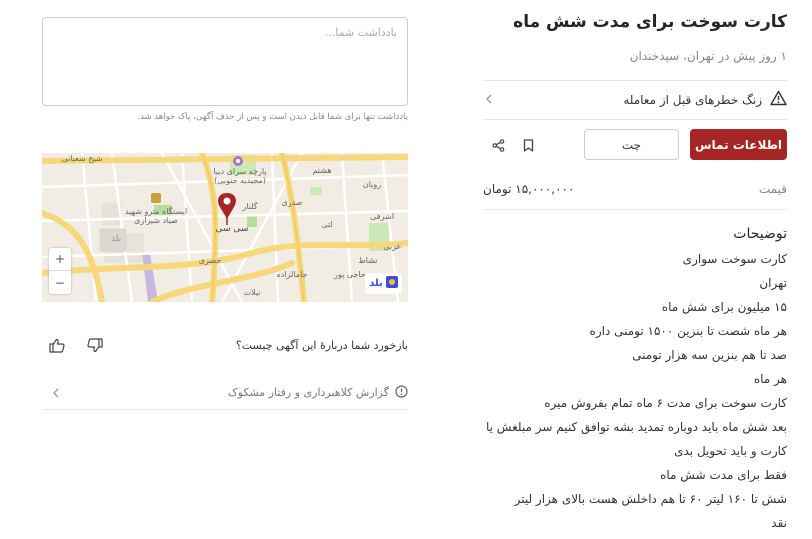  I want to click on map-label: صدری, so click(291, 202).